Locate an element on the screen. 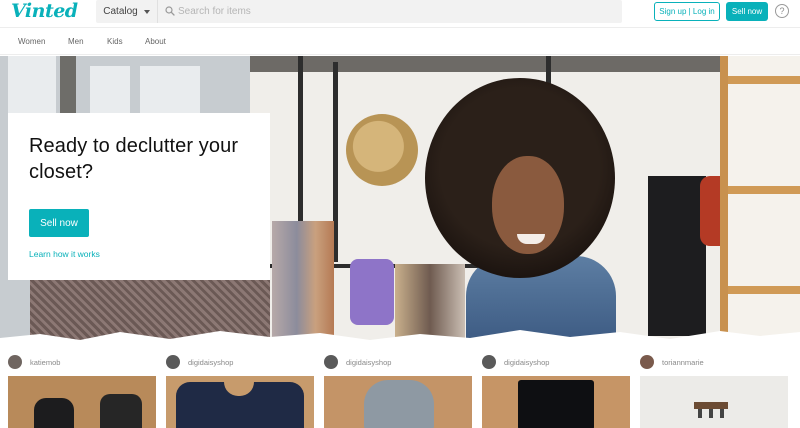 This screenshot has height=428, width=800. nav-item-men: Men is located at coordinates (76, 41).